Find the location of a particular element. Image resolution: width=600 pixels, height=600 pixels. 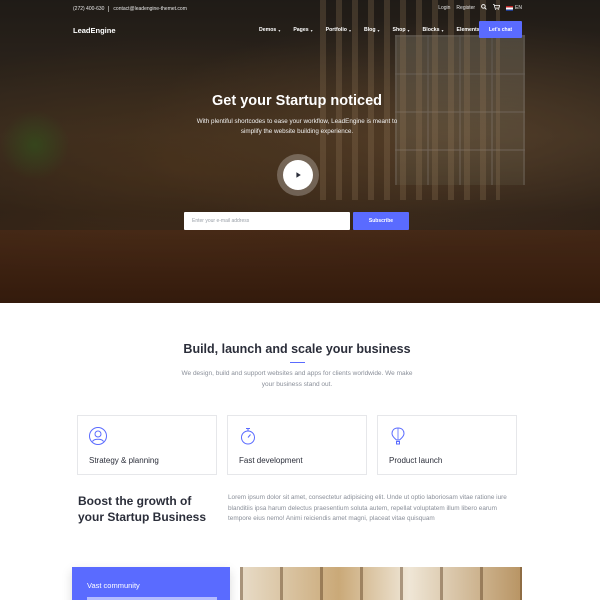

stopwatch-icon is located at coordinates (248, 436).